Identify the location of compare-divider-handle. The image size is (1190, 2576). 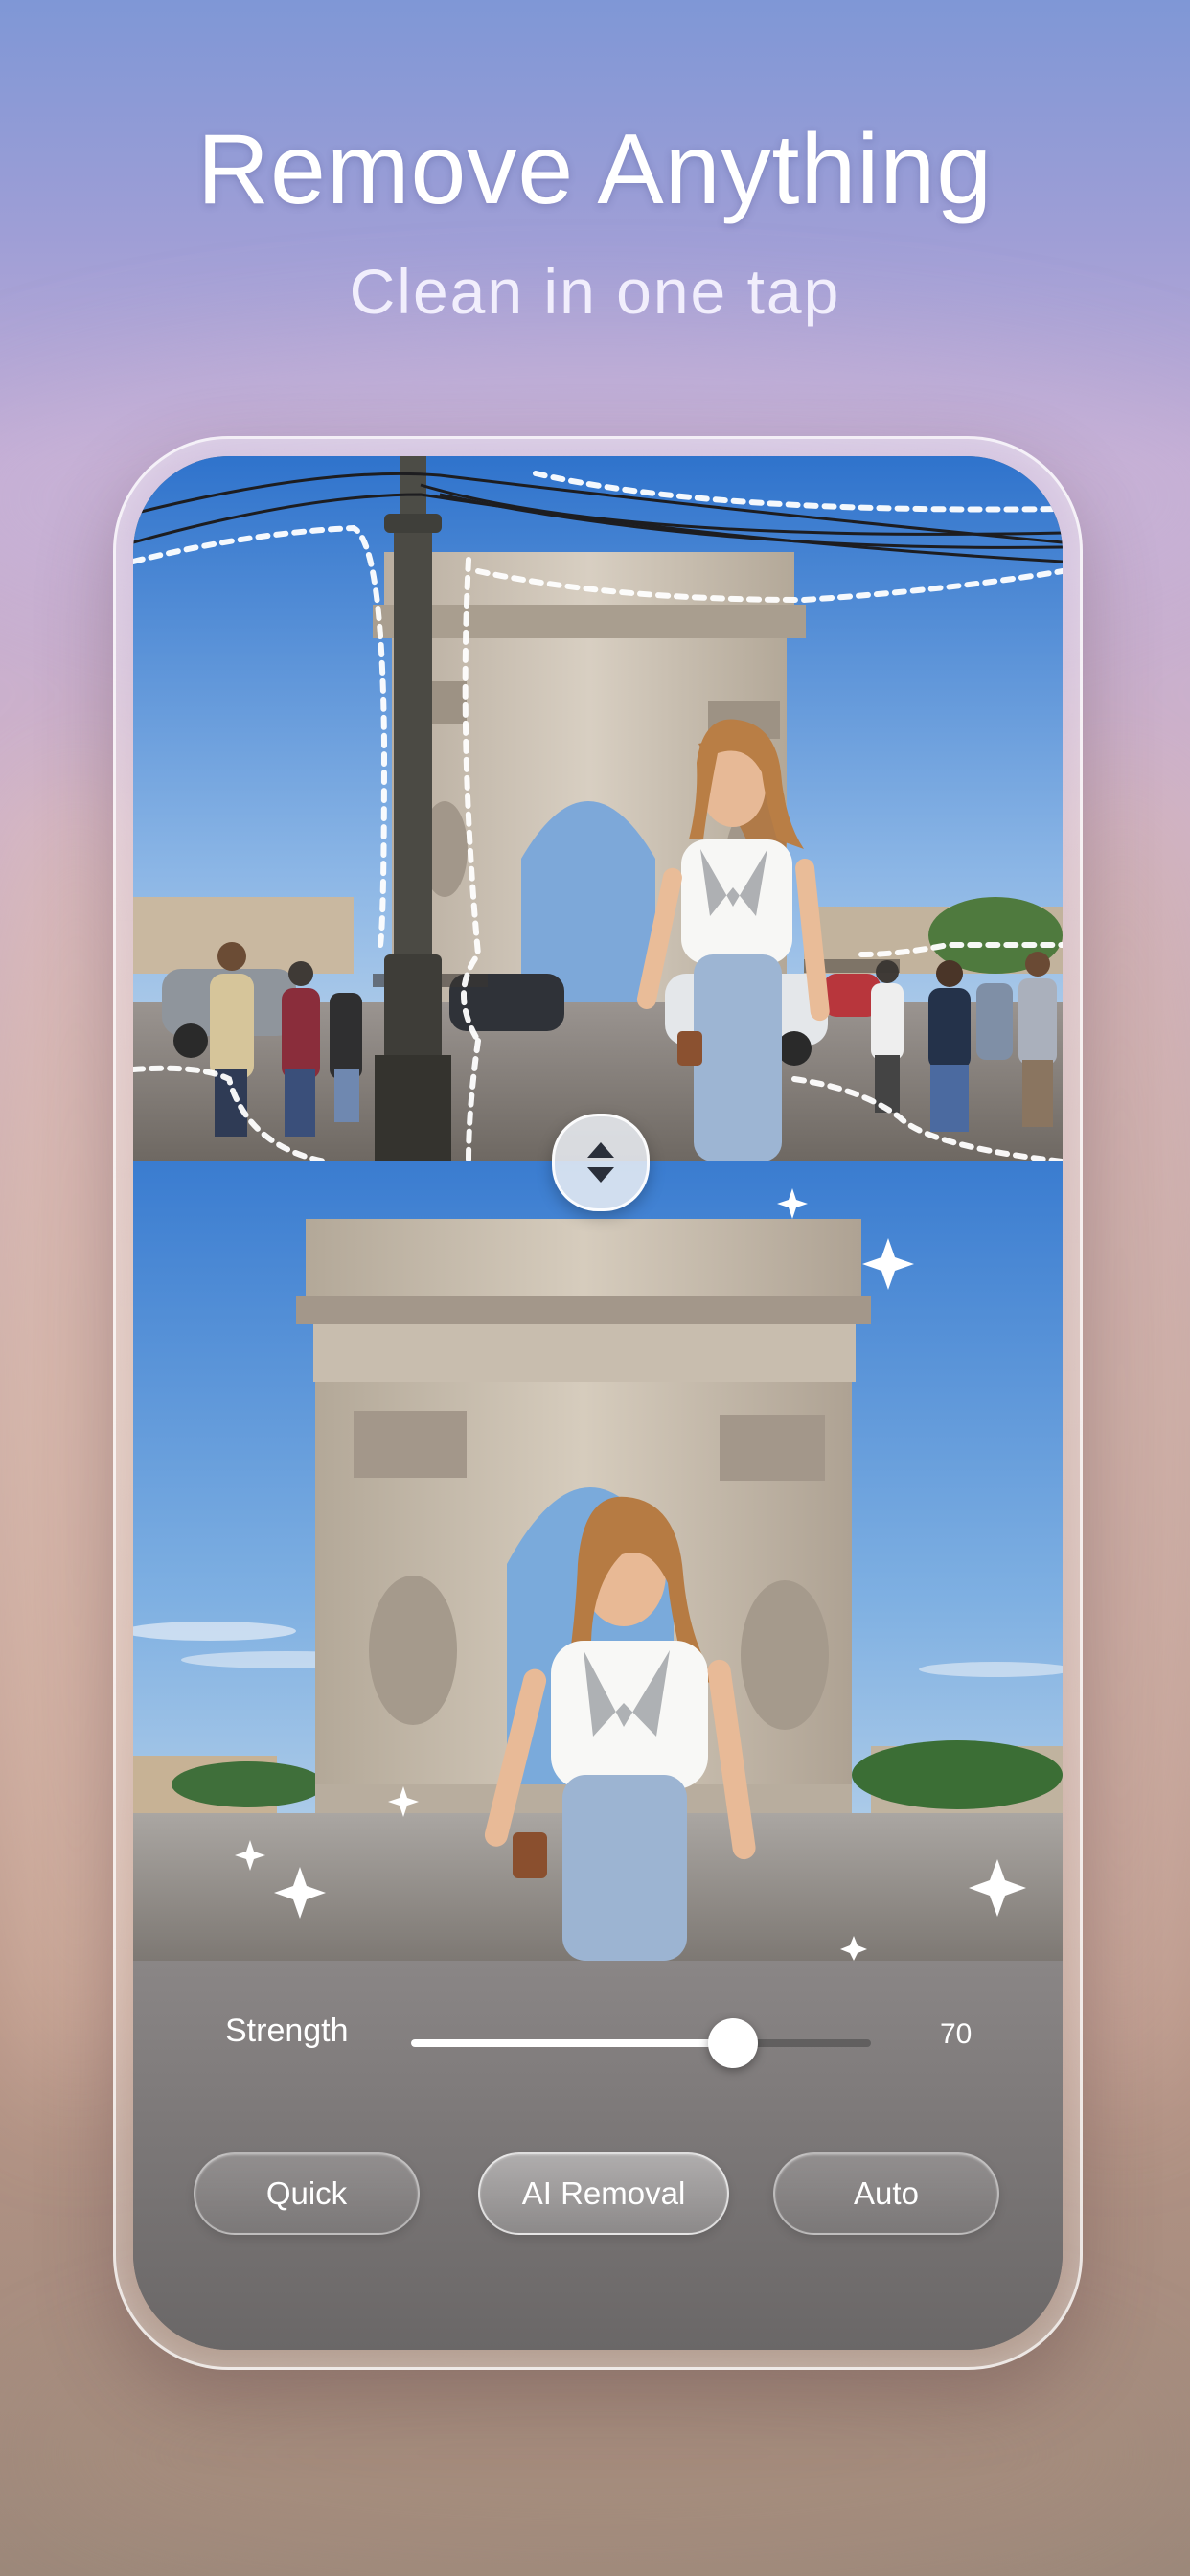
(601, 1162).